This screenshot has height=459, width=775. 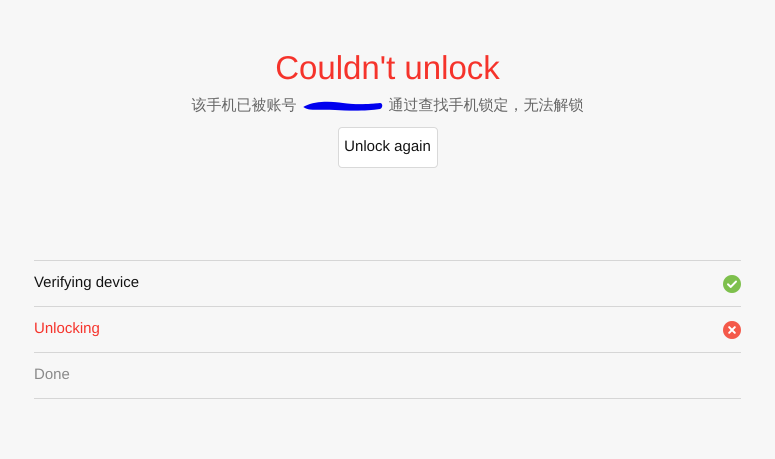 What do you see at coordinates (486, 106) in the screenshot?
I see `message-text: 通过查找手机锁定，无法解锁` at bounding box center [486, 106].